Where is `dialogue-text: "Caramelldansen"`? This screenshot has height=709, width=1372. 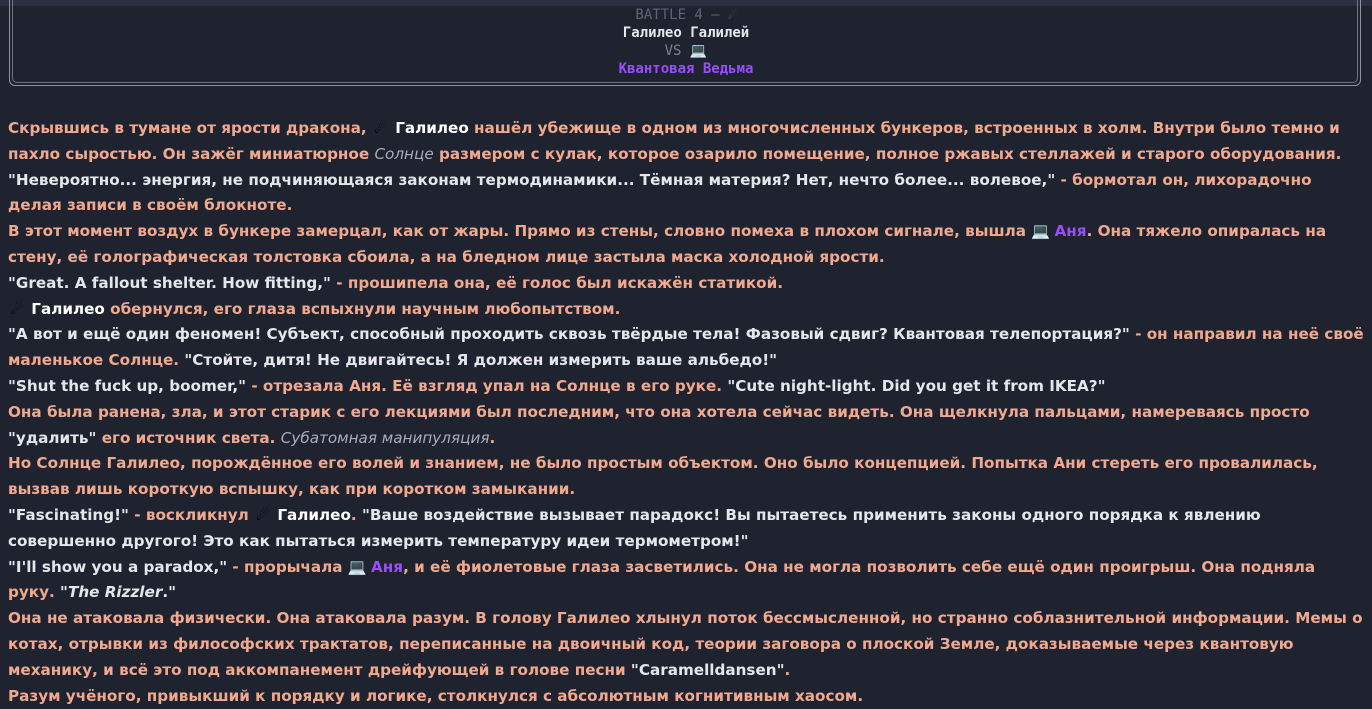 dialogue-text: "Caramelldansen" is located at coordinates (707, 669).